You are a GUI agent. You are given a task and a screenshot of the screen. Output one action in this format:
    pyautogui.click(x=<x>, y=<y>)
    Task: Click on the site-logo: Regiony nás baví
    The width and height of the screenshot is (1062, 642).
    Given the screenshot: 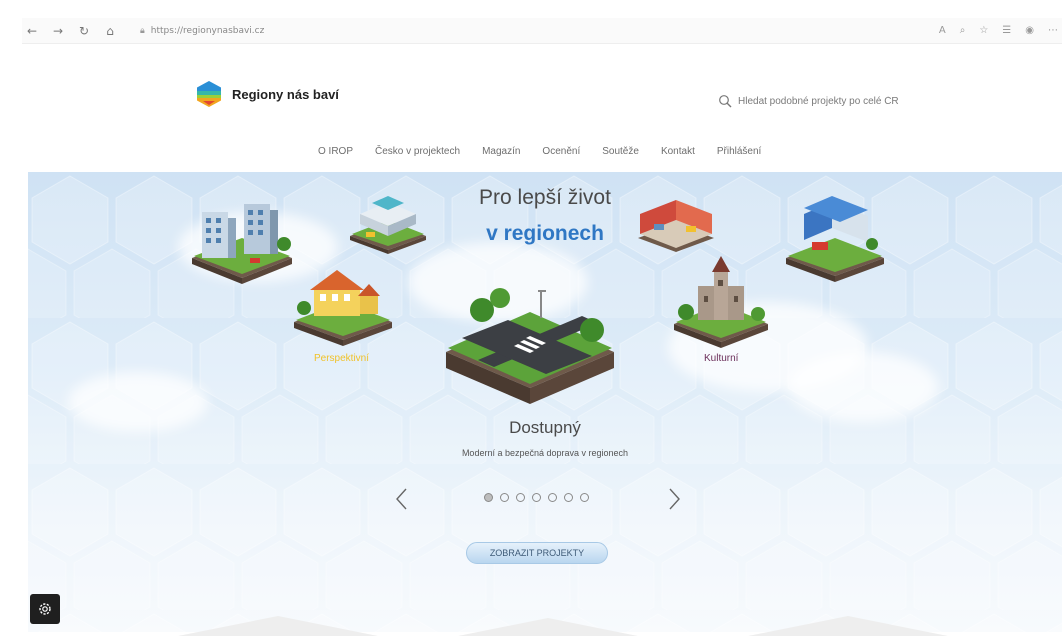 What is the action you would take?
    pyautogui.click(x=267, y=94)
    